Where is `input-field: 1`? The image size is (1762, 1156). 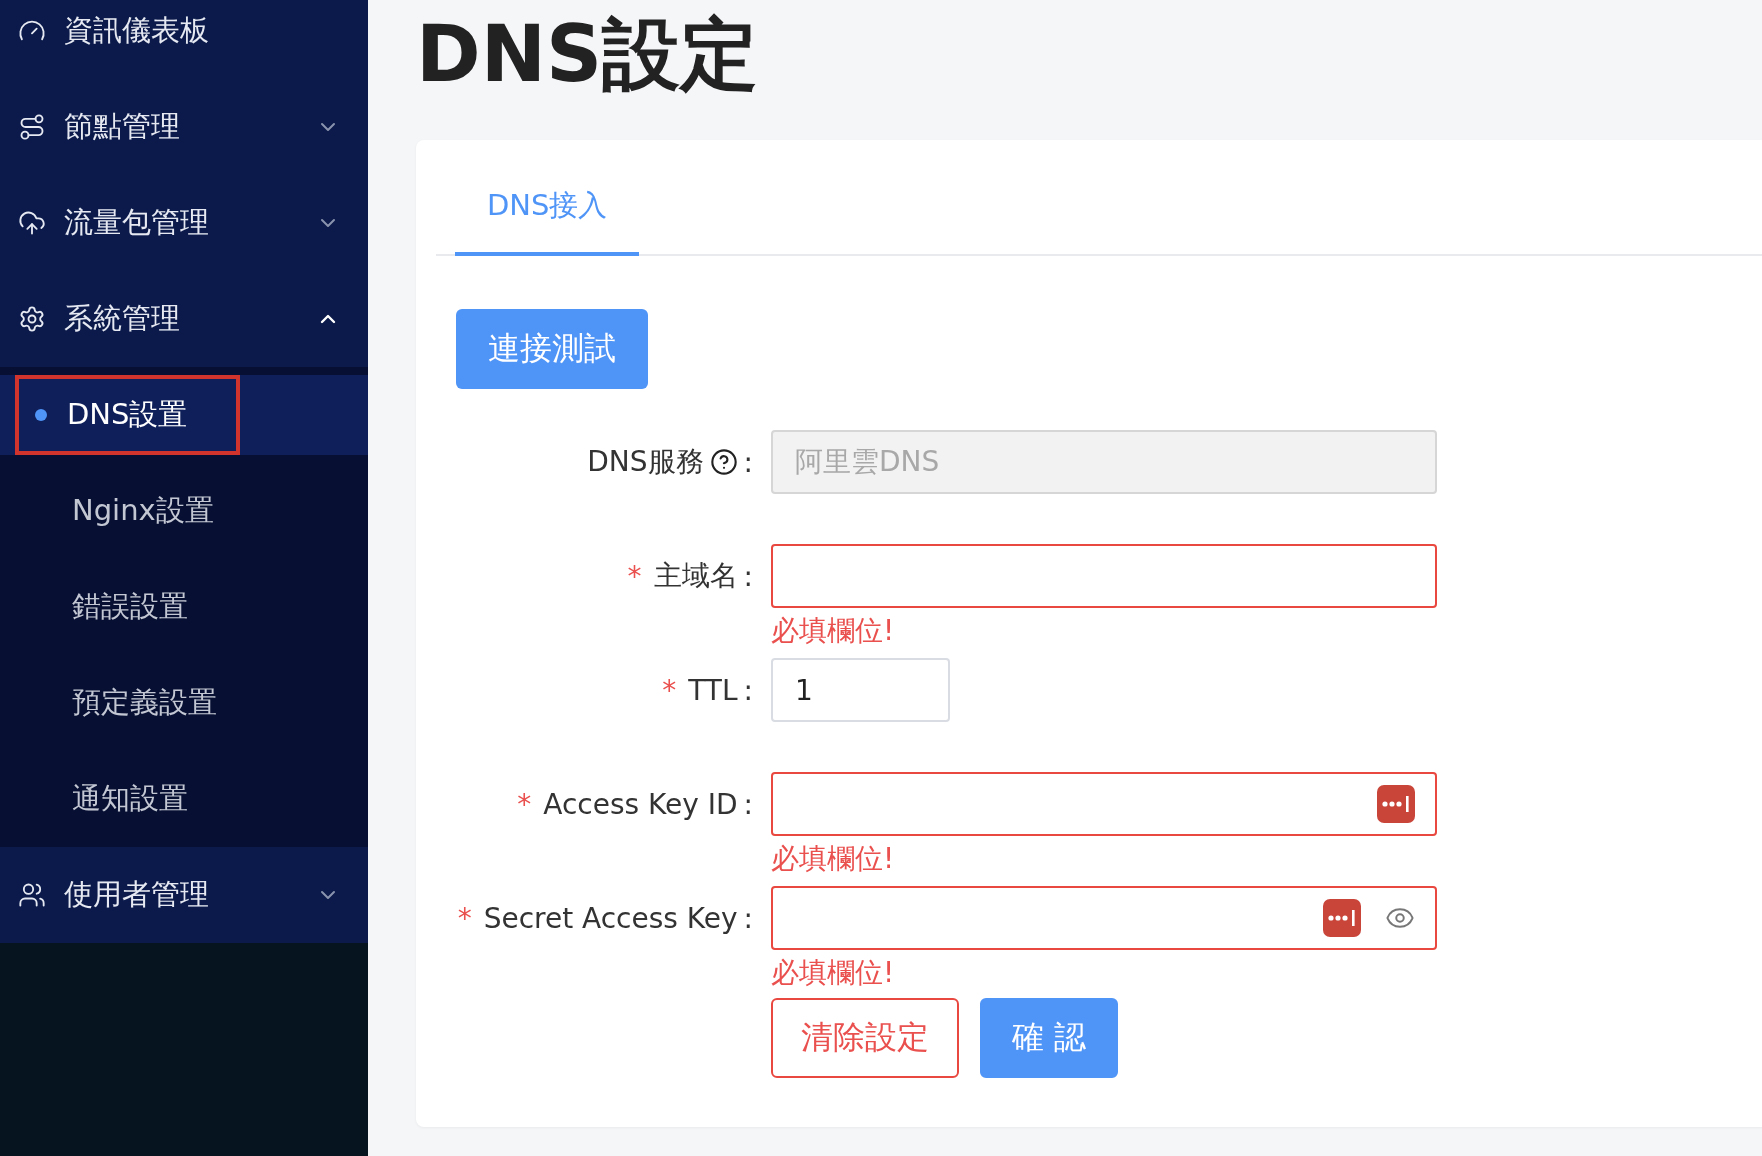
input-field: 1 is located at coordinates (860, 690).